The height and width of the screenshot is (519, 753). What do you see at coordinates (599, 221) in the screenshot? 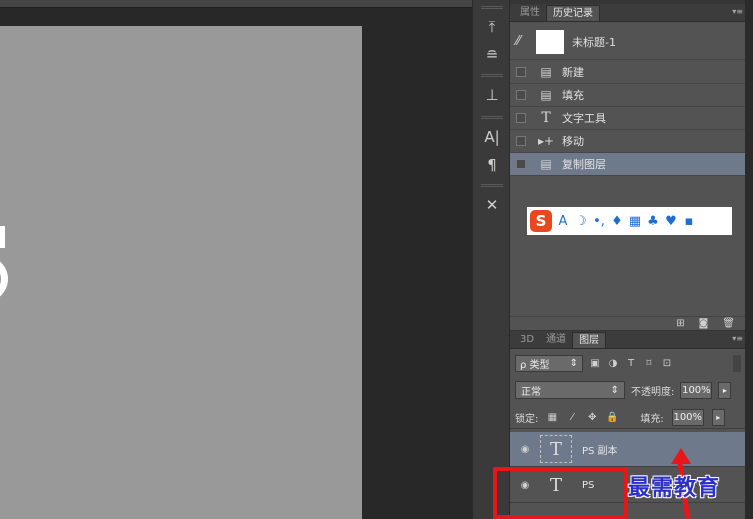
I see `punctuation-icon: •,` at bounding box center [599, 221].